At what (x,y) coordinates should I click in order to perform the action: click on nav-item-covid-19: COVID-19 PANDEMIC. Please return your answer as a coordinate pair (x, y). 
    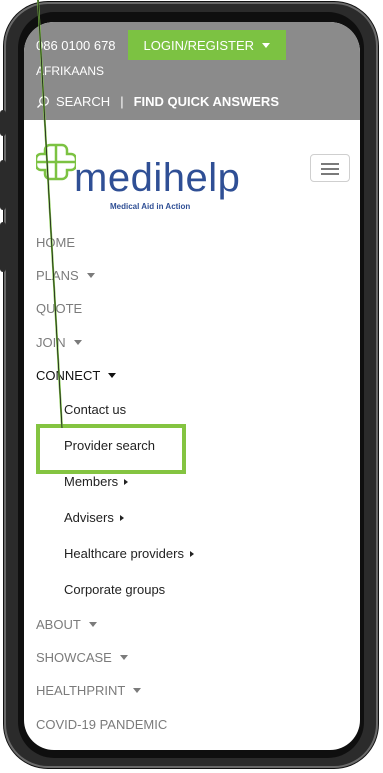
    Looking at the image, I should click on (191, 724).